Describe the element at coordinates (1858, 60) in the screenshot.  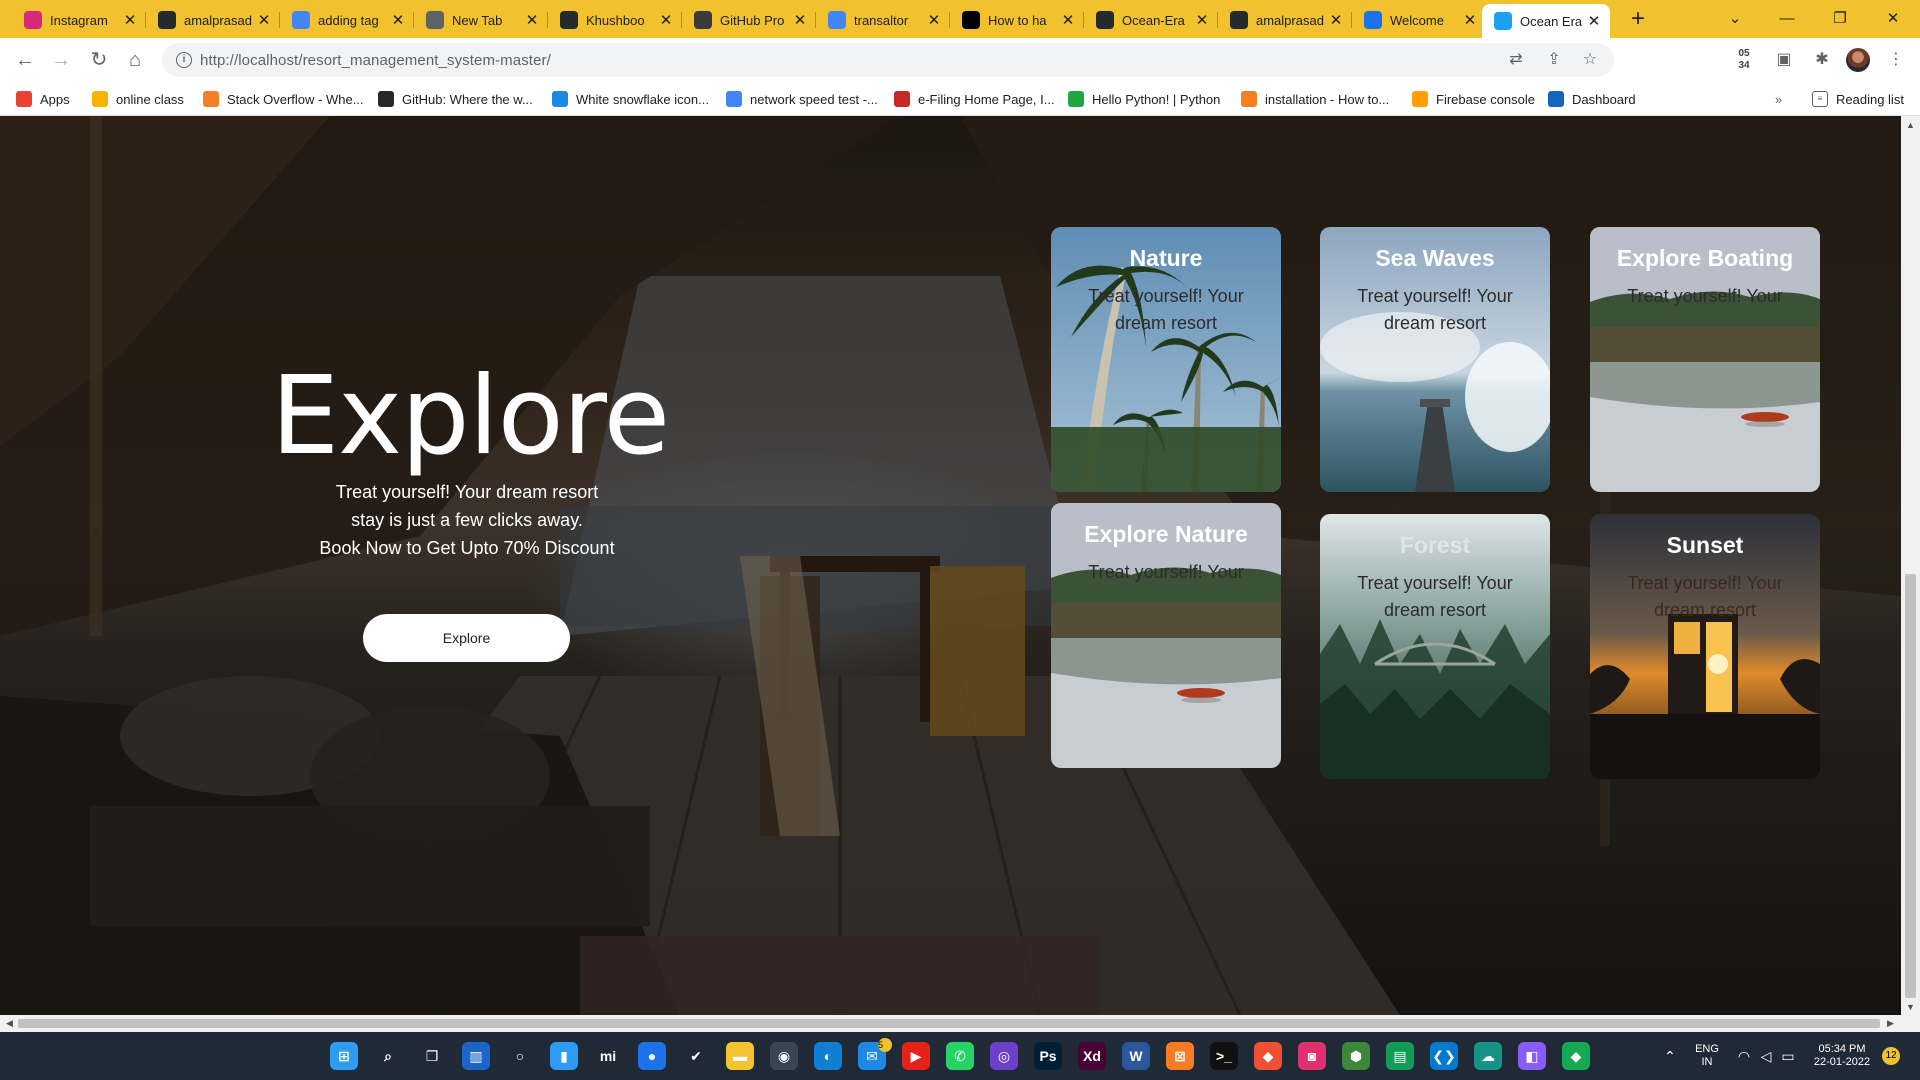
I see `profile-avatar` at that location.